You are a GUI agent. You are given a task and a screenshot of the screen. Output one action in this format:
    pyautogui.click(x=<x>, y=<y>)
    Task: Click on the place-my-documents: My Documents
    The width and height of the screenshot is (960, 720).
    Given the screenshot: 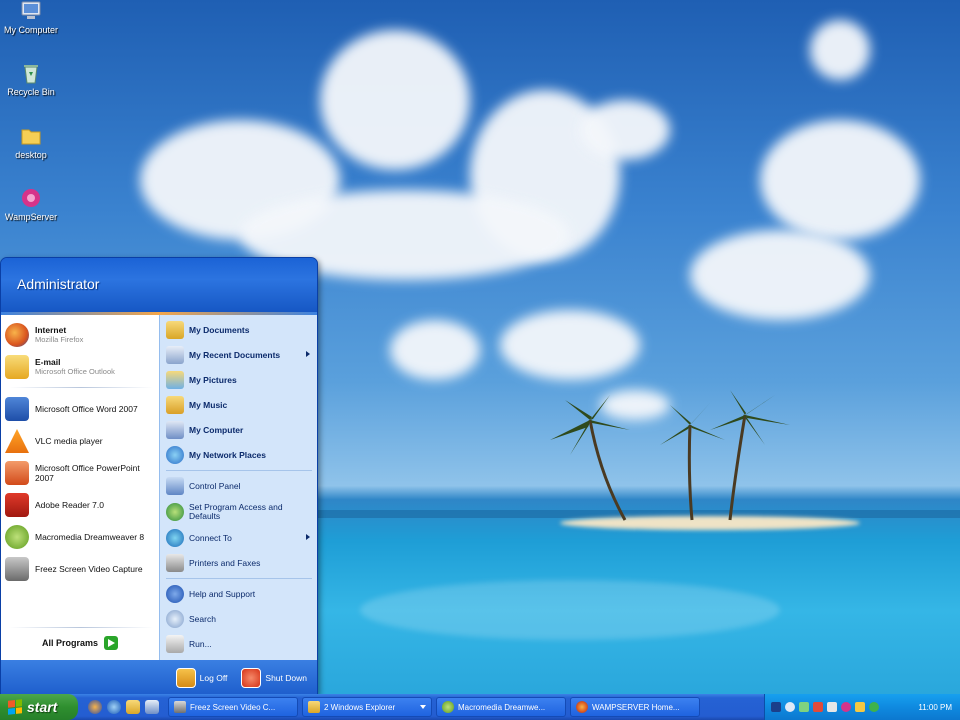 What is the action you would take?
    pyautogui.click(x=240, y=330)
    